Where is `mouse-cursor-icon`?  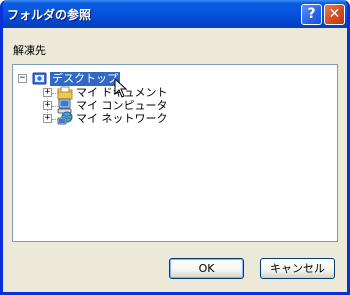
mouse-cursor-icon is located at coordinates (121, 88).